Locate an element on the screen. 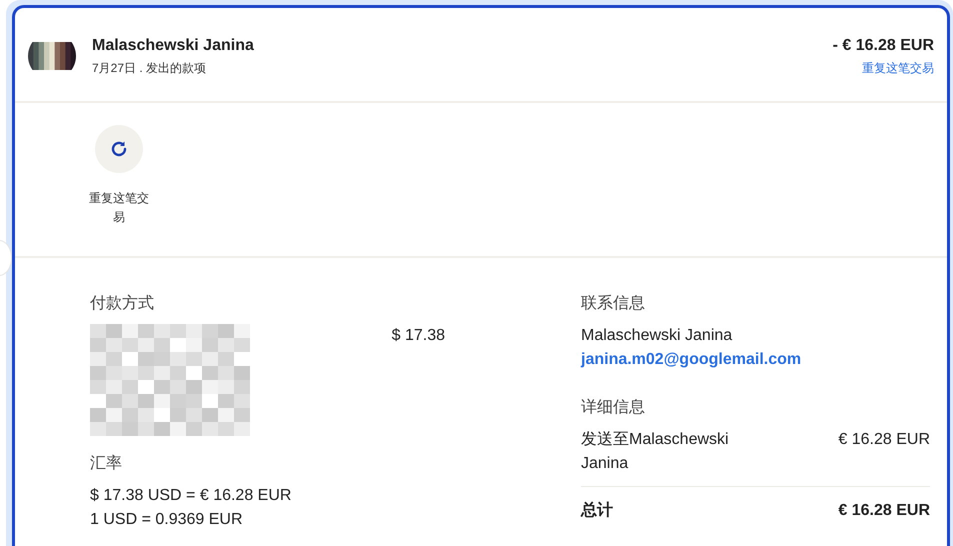 Image resolution: width=953 pixels, height=546 pixels. section-heading: 联系信息 is located at coordinates (613, 304).